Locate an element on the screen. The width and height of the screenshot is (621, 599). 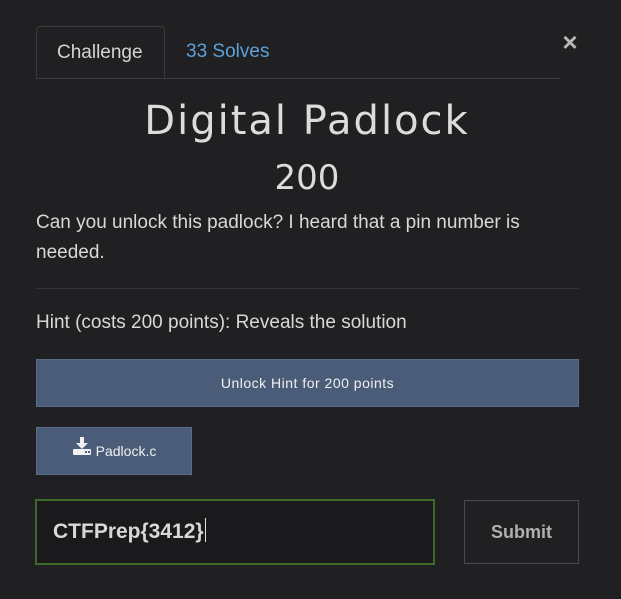
tab-challenge: Challenge is located at coordinates (100, 52).